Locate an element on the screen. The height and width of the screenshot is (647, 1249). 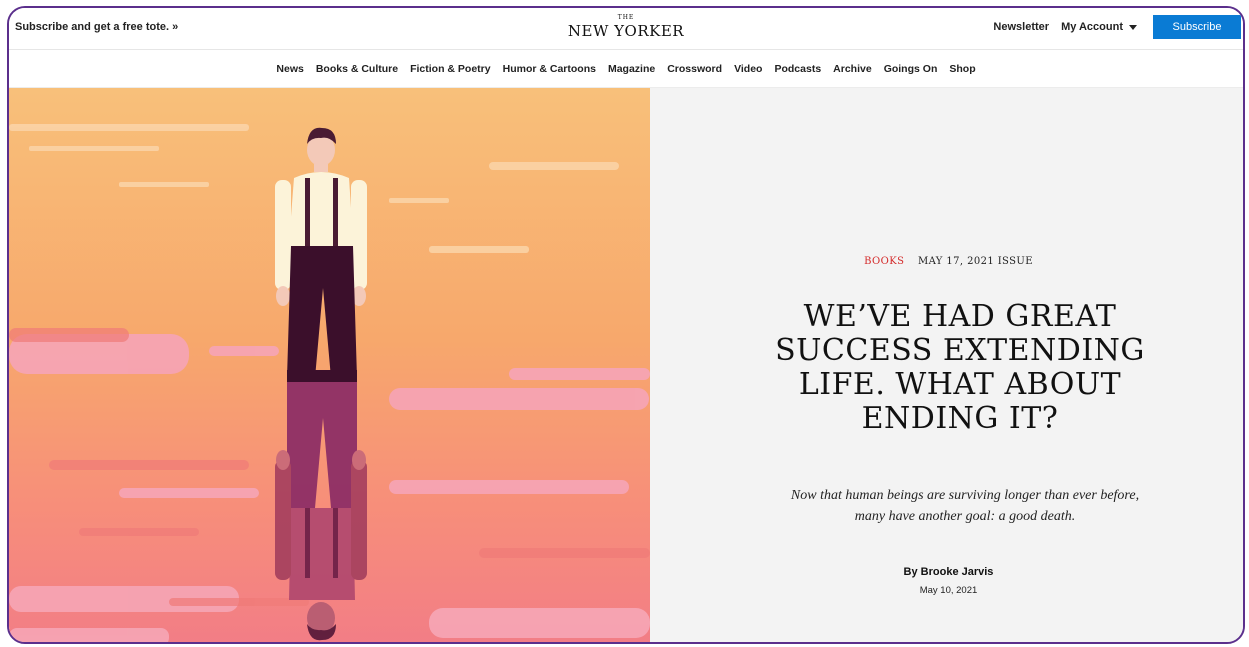
nav-item-books-culture: Books & Culture is located at coordinates (357, 69).